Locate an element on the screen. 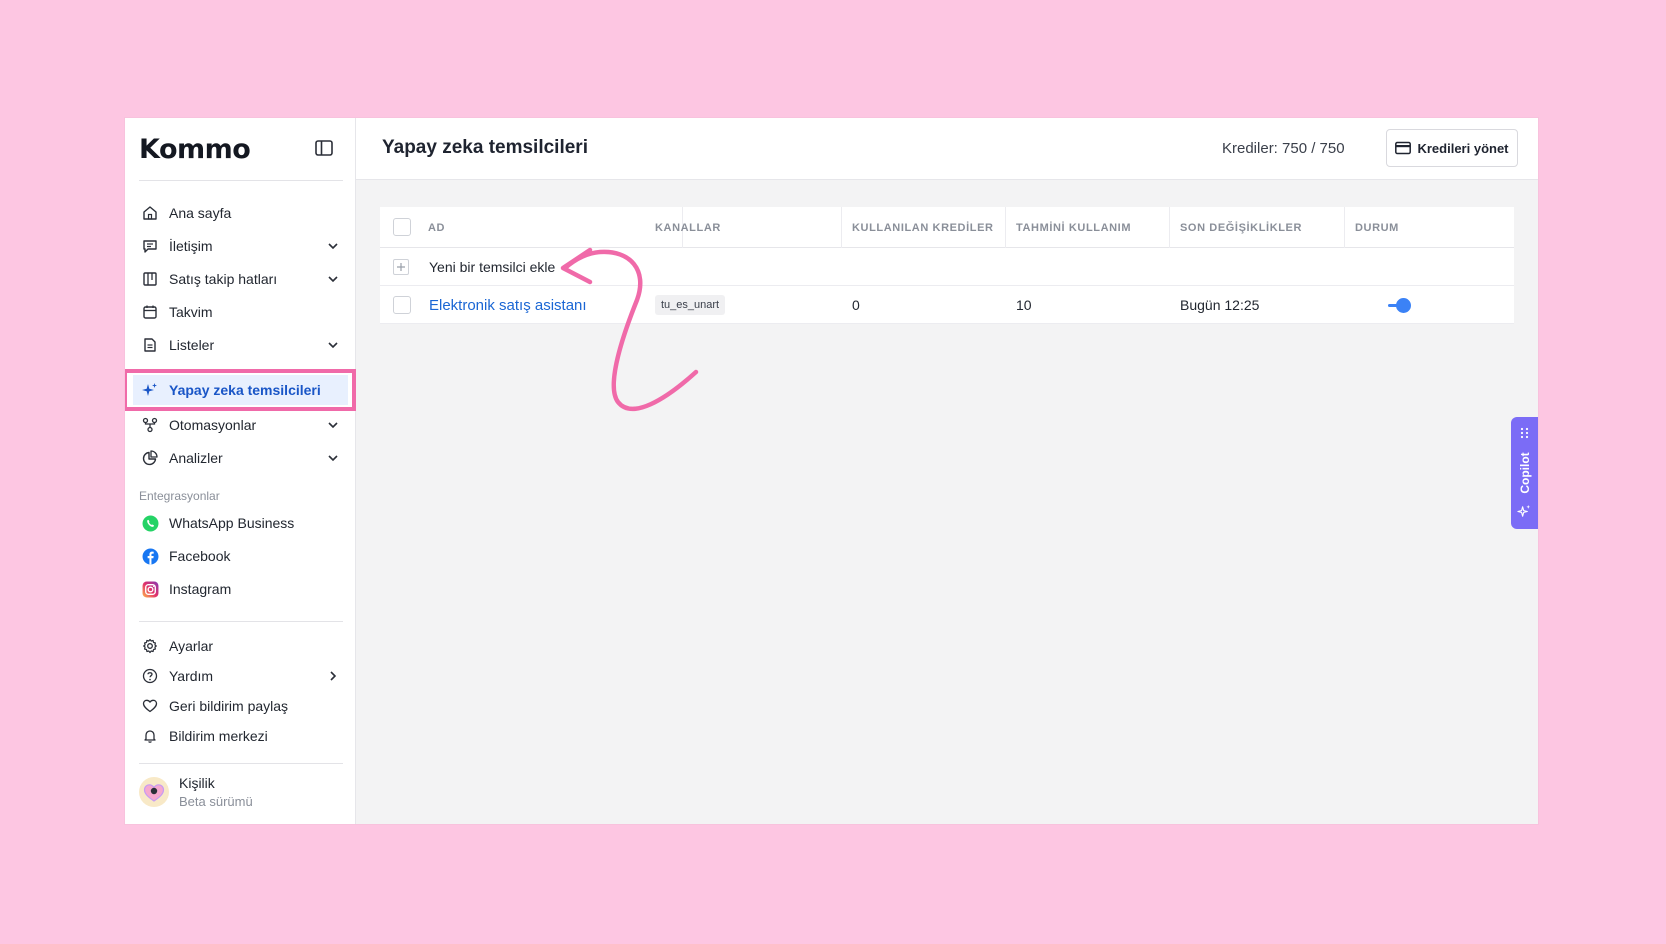 This screenshot has height=944, width=1666. pipeline-icon is located at coordinates (150, 279).